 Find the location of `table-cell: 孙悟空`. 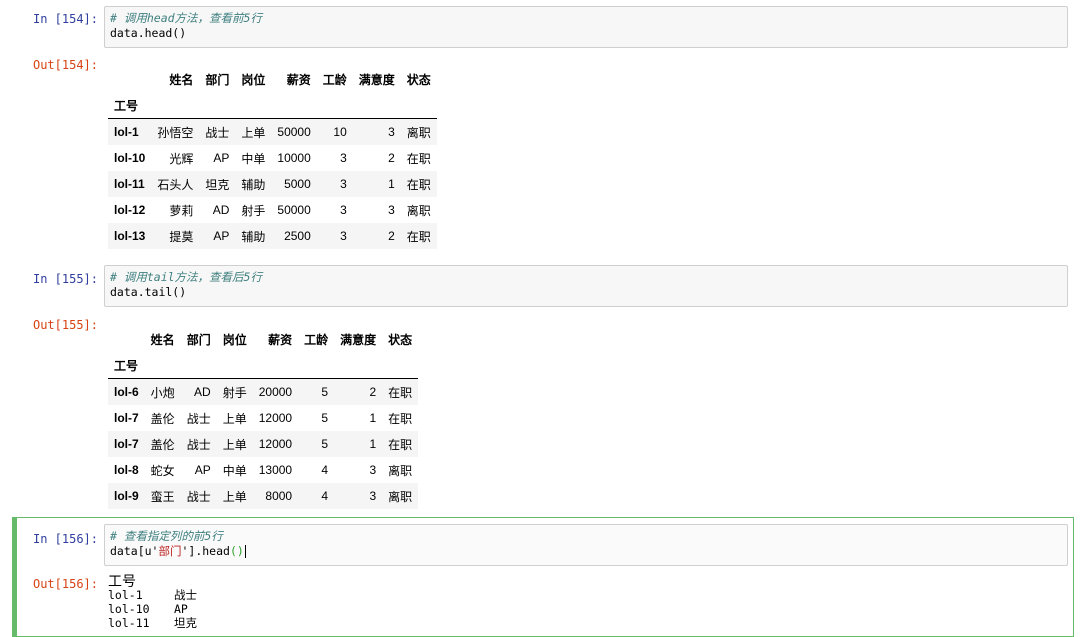

table-cell: 孙悟空 is located at coordinates (175, 132).